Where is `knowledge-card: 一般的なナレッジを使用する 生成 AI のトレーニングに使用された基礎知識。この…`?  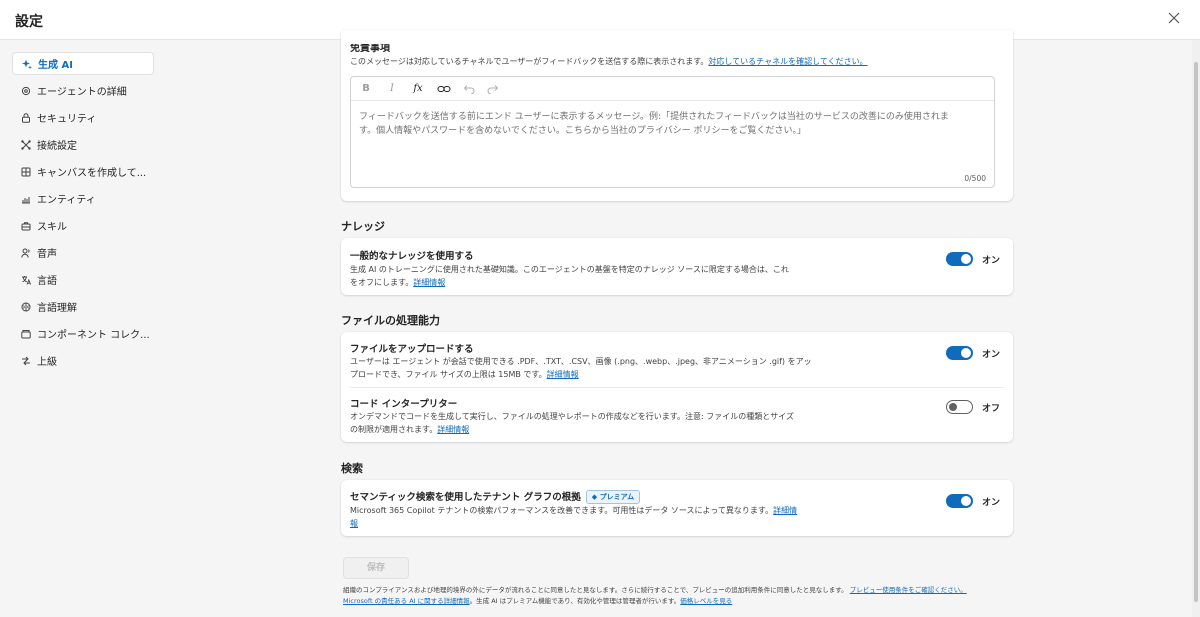 knowledge-card: 一般的なナレッジを使用する 生成 AI のトレーニングに使用された基礎知識。この… is located at coordinates (677, 266).